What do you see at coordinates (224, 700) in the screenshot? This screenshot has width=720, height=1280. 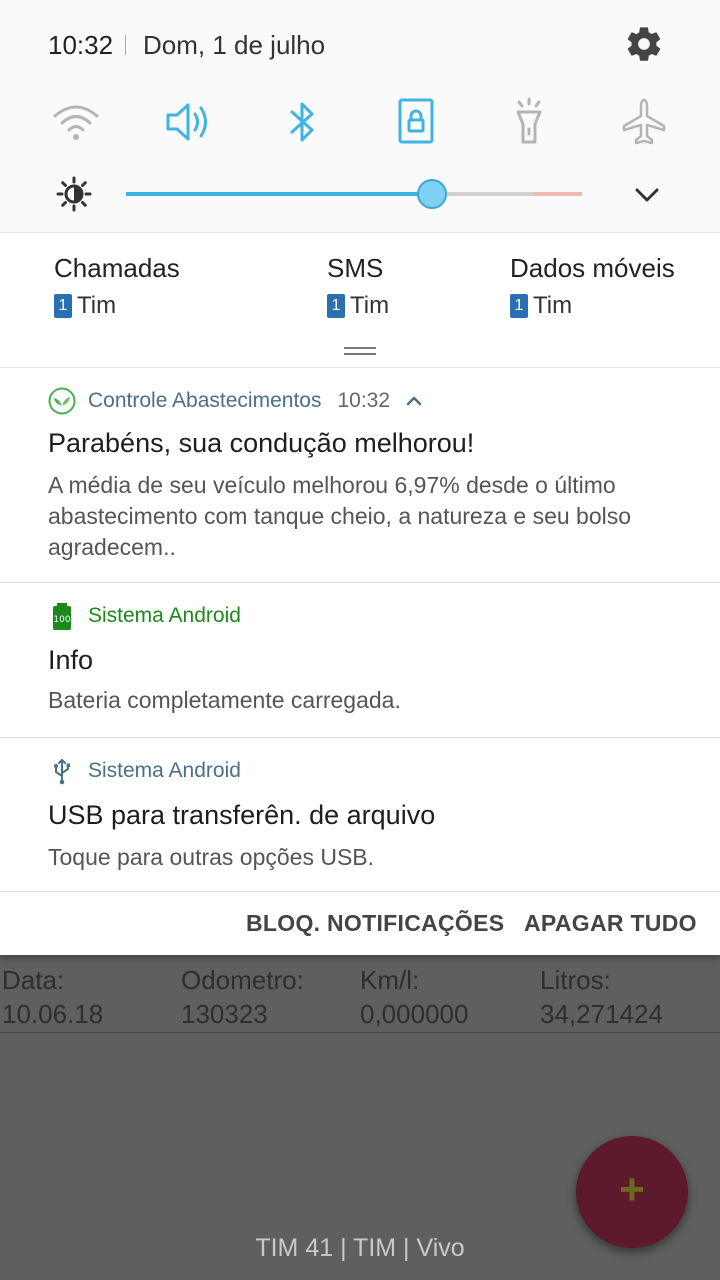 I see `notification-body: Bateria completamente carregada.` at bounding box center [224, 700].